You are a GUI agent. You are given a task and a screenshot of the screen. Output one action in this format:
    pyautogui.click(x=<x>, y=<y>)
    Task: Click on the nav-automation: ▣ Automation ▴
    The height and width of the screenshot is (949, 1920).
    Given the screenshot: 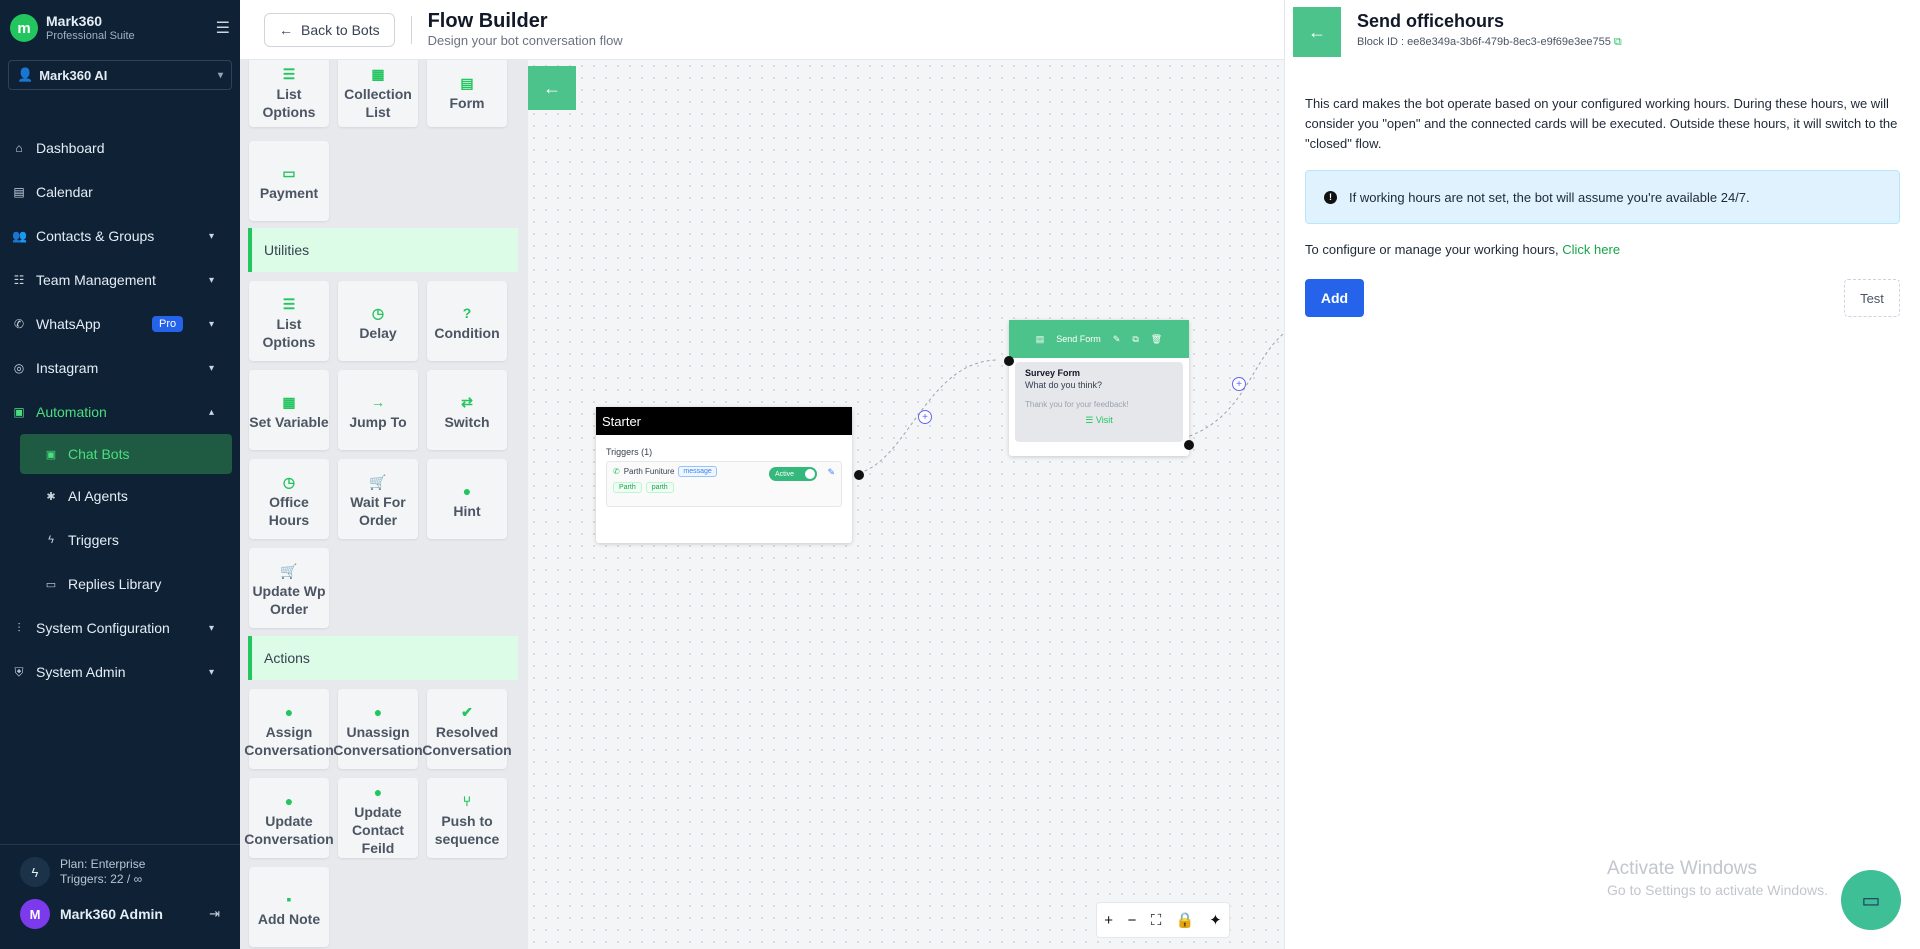 What is the action you would take?
    pyautogui.click(x=120, y=412)
    